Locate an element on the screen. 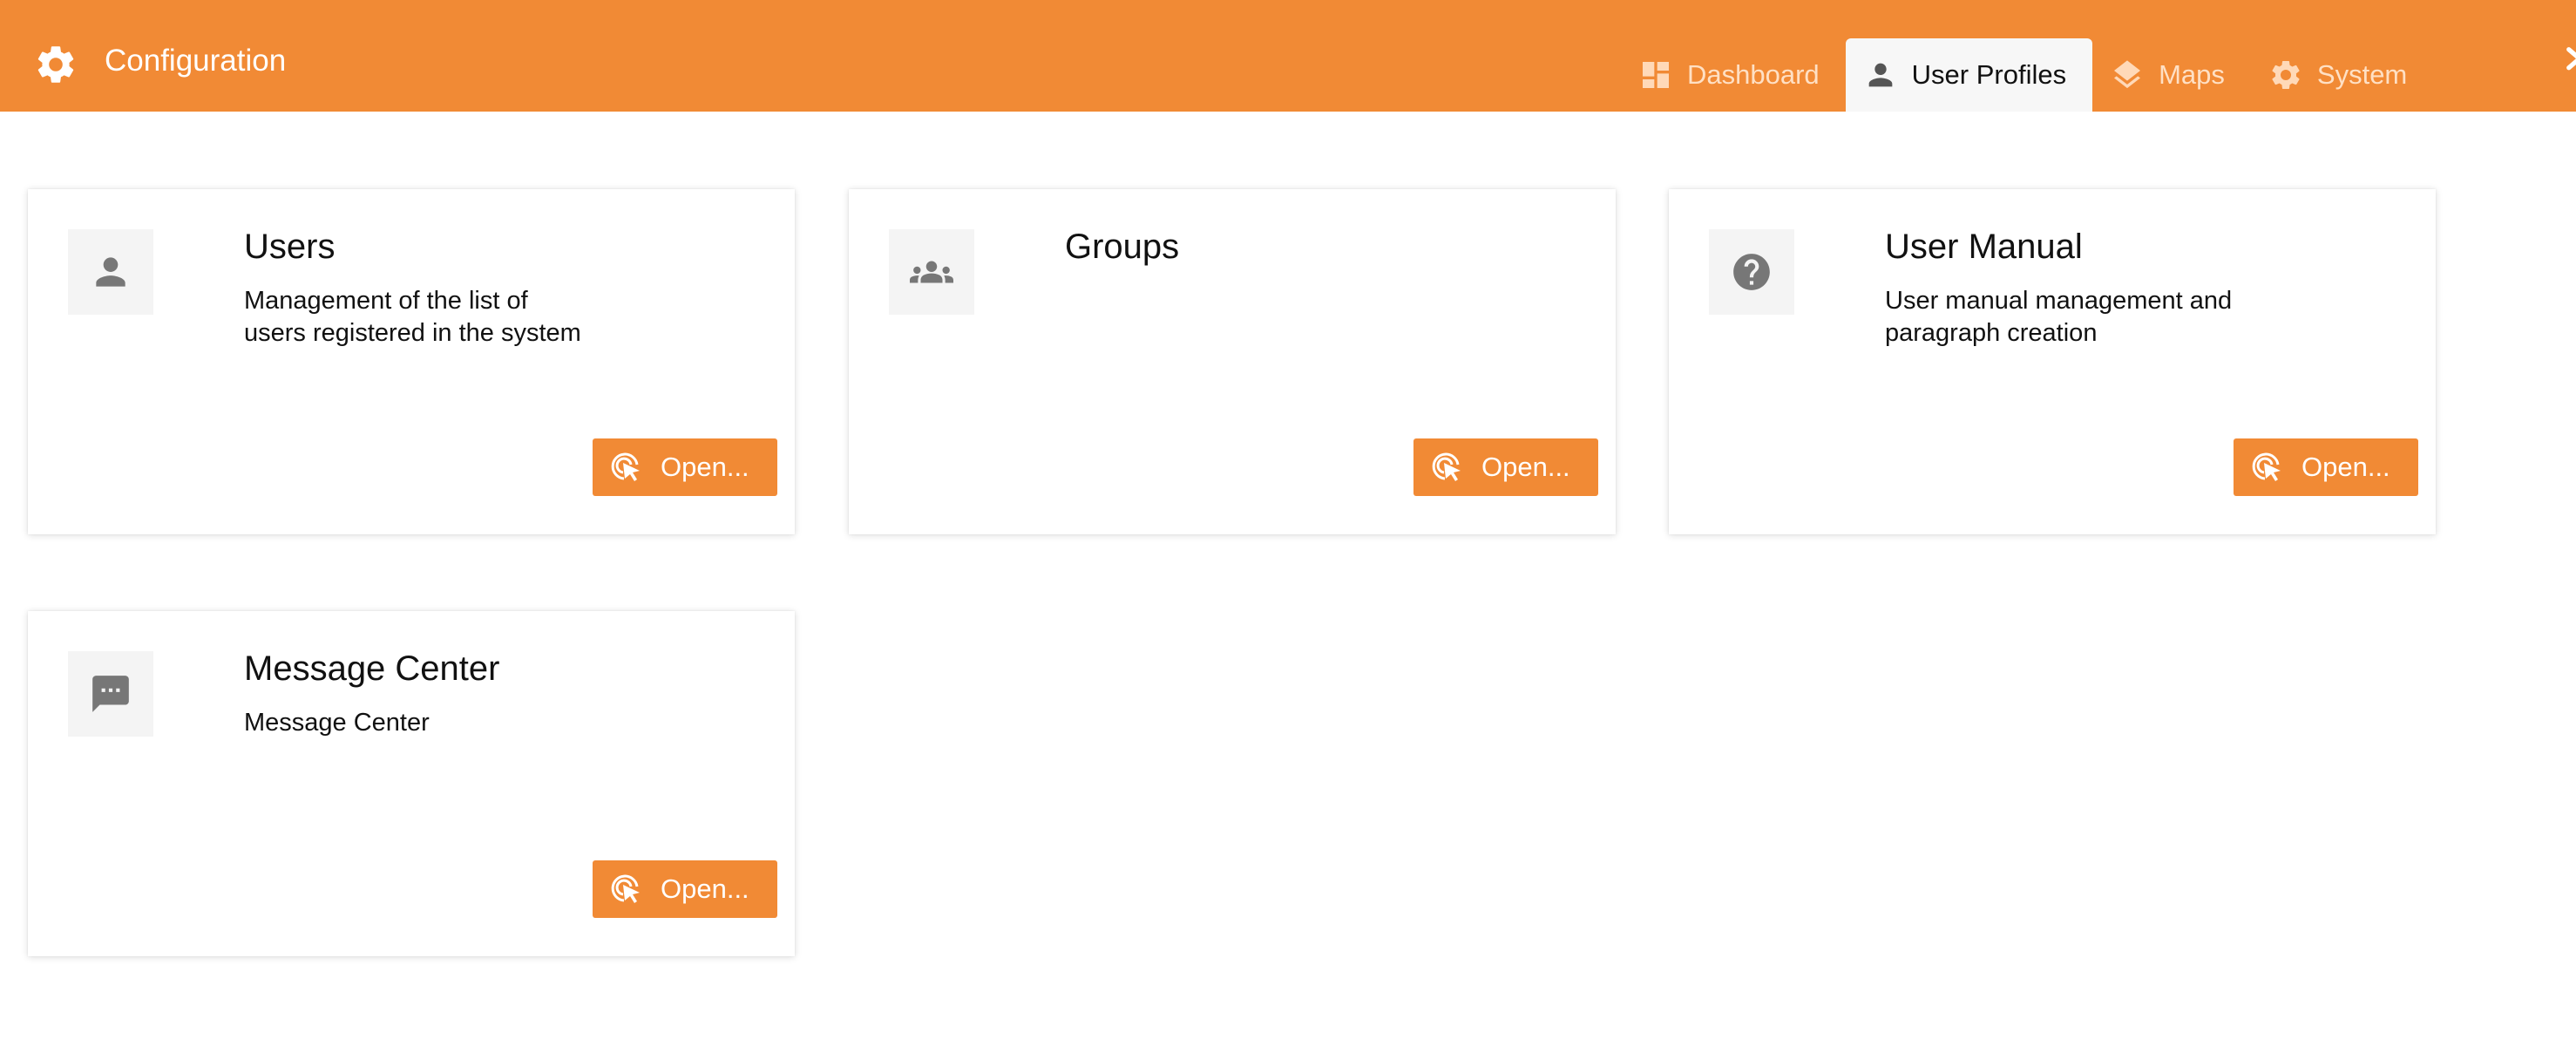 Image resolution: width=2576 pixels, height=1060 pixels. tab-bar: Dashboard User Profiles Maps System is located at coordinates (2027, 75).